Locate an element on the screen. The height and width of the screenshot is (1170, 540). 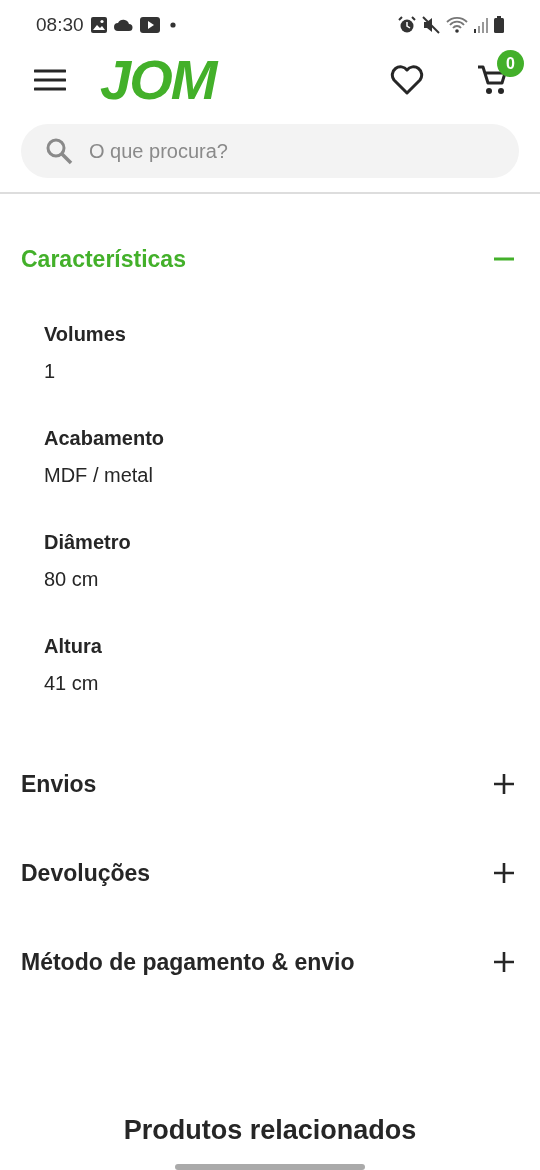
wifi-icon is located at coordinates (457, 24).